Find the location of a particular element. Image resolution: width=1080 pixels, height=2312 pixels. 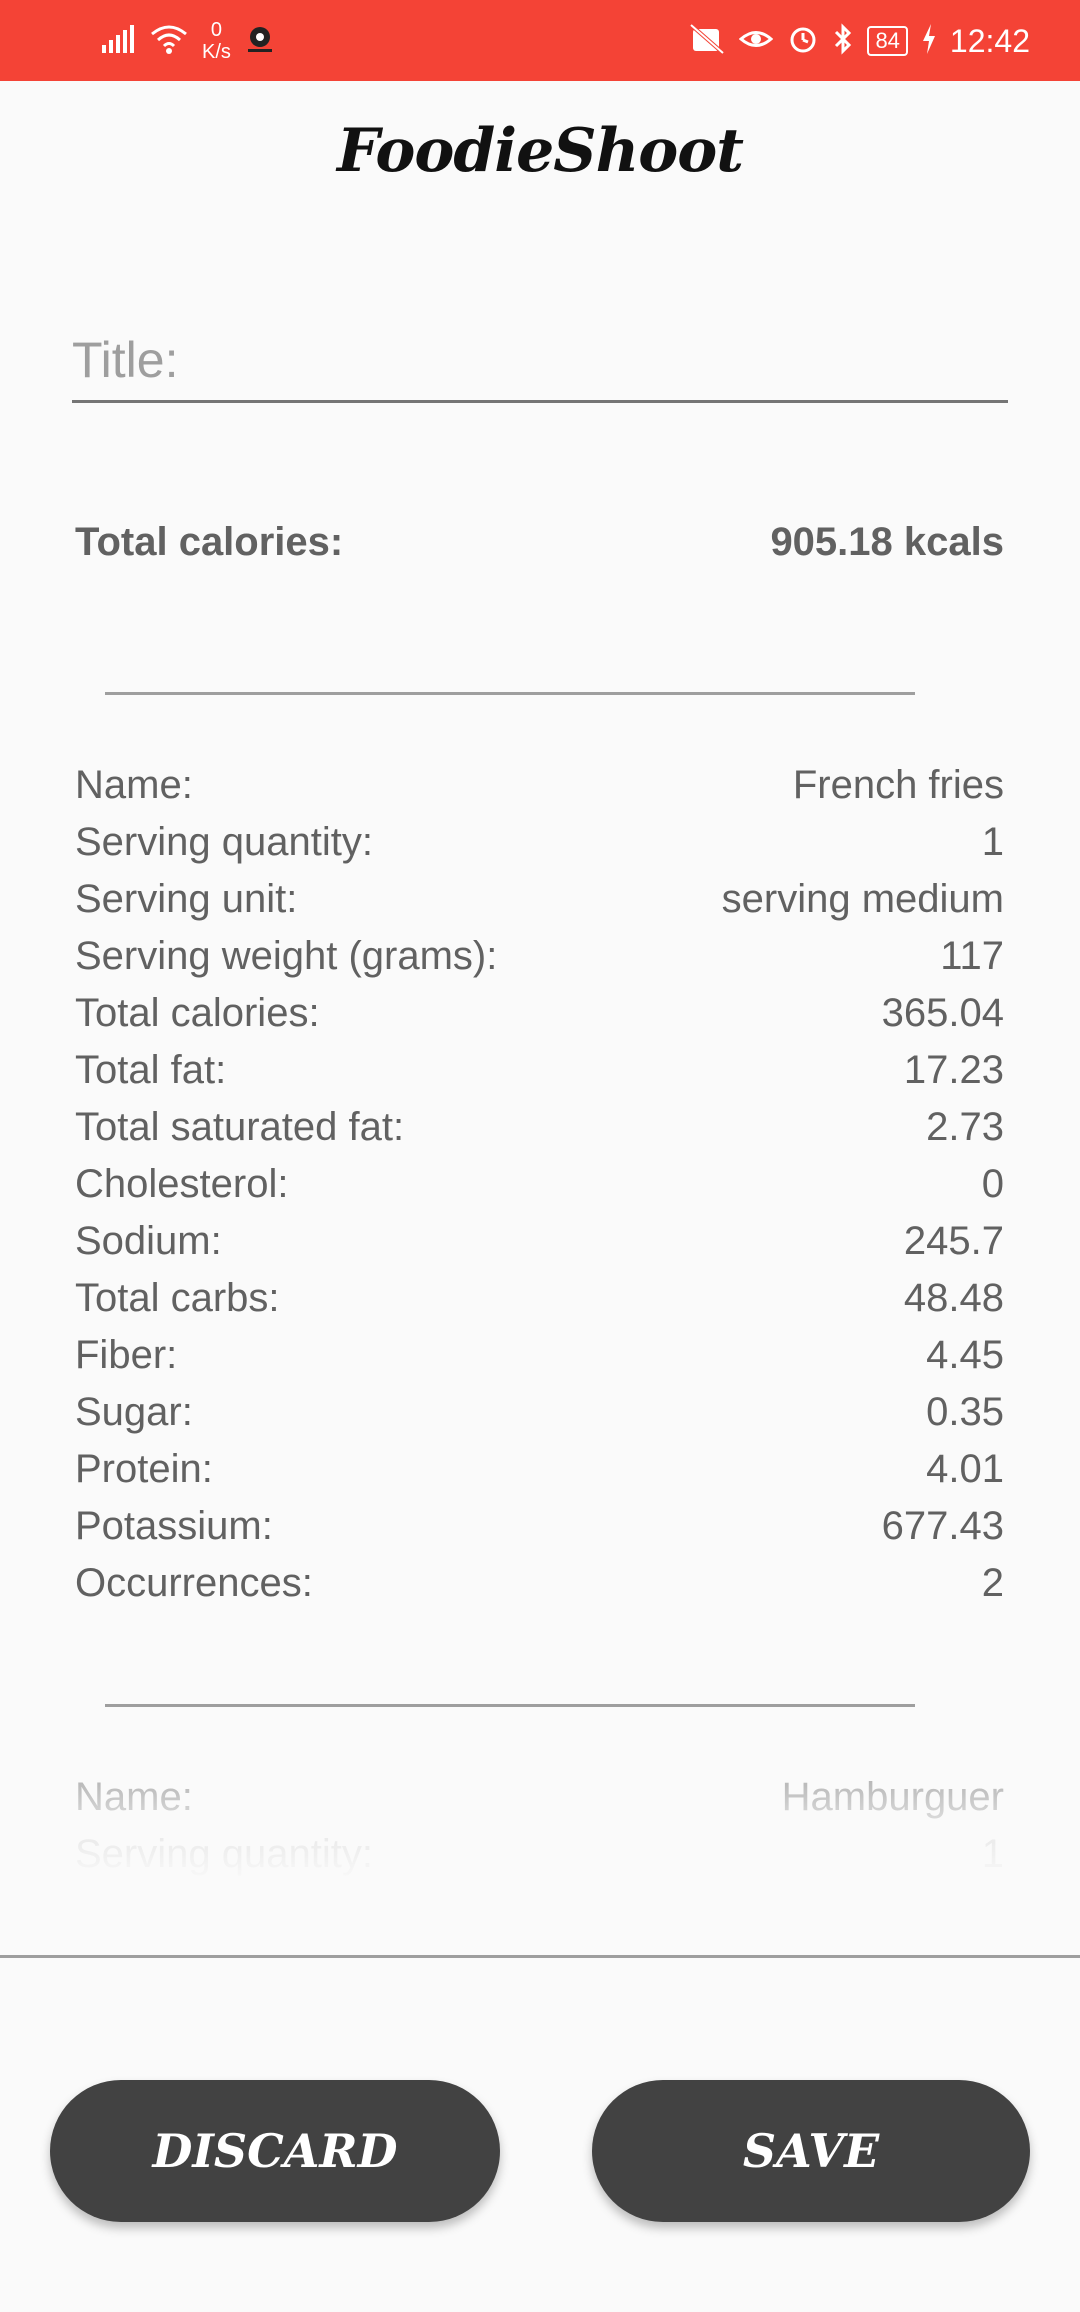

detail-value: 365.04 is located at coordinates (942, 1013).